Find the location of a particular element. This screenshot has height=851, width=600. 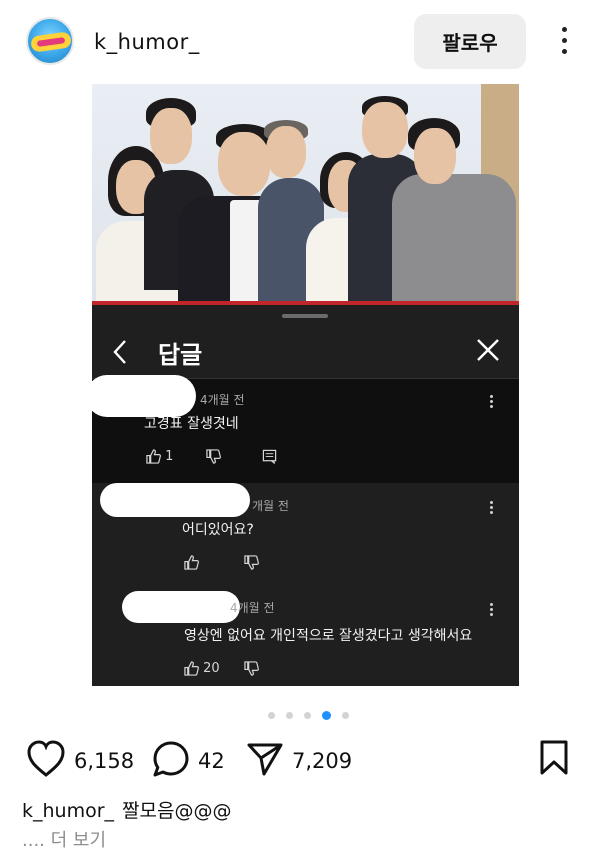

back-icon is located at coordinates (120, 355).